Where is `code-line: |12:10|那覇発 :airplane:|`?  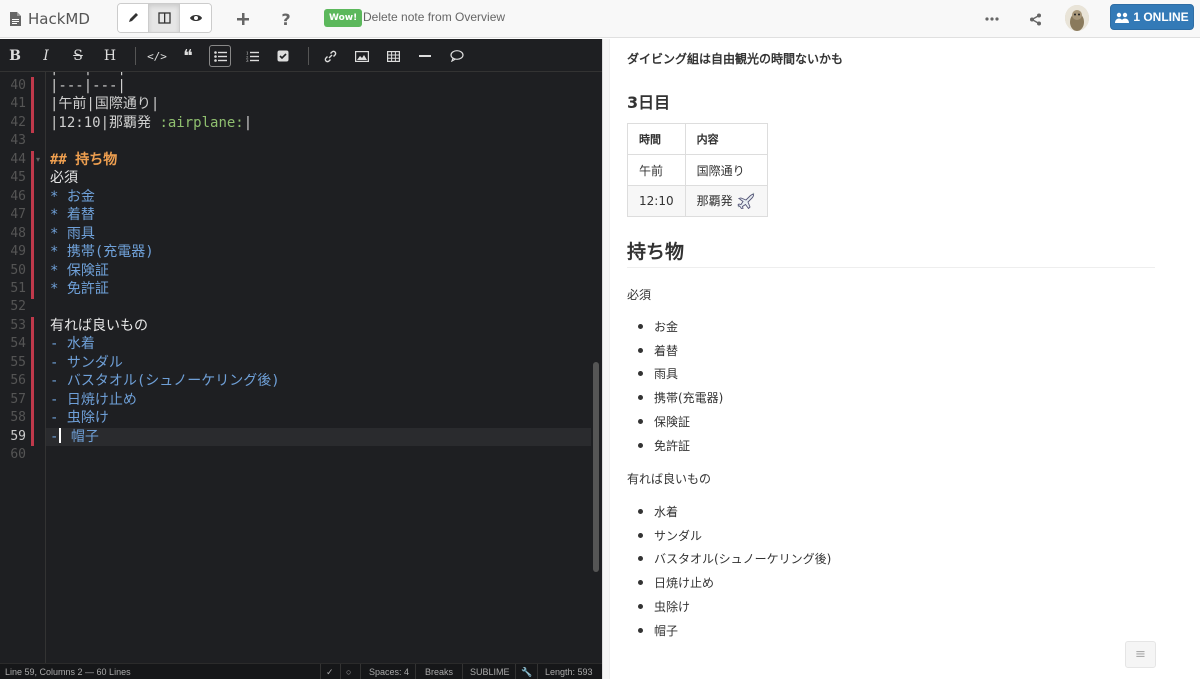 code-line: |12:10|那覇発 :airplane:| is located at coordinates (151, 123).